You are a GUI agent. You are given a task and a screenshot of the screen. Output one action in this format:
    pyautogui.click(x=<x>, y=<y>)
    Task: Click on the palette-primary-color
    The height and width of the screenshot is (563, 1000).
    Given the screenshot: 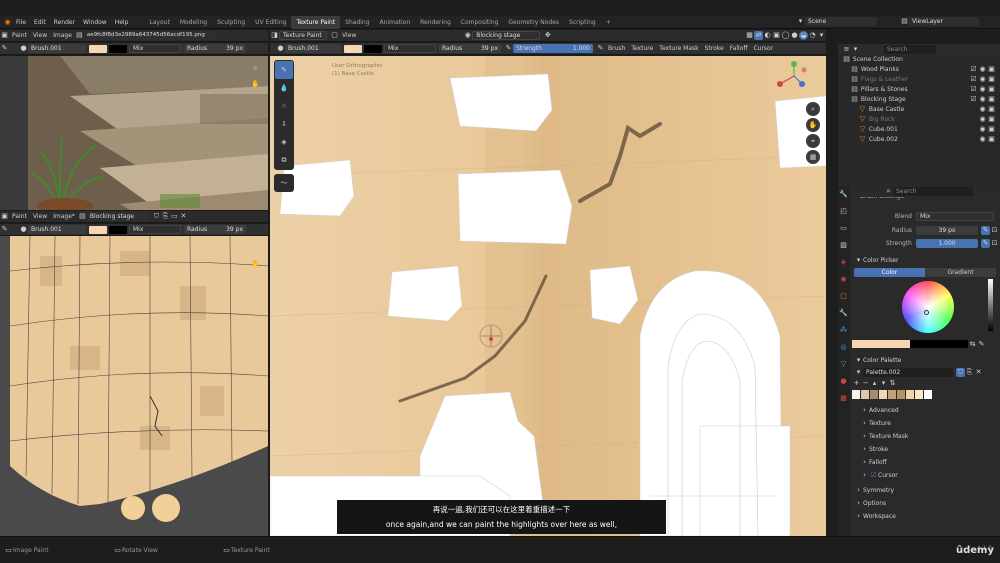 What is the action you would take?
    pyautogui.click(x=881, y=344)
    